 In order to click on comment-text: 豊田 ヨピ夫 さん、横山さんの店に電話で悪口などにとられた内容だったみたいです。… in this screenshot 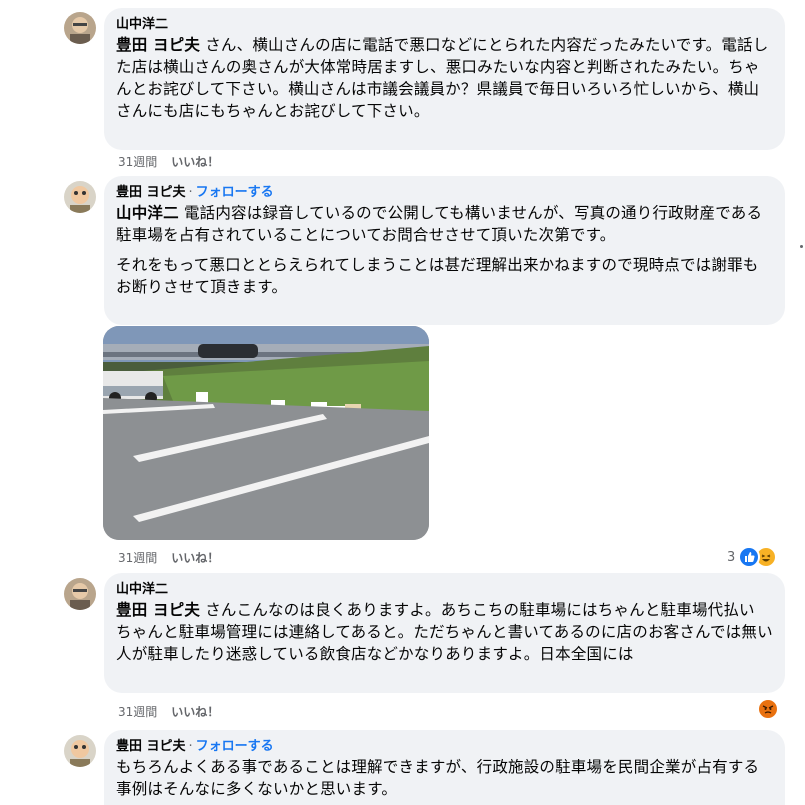, I will do `click(442, 78)`.